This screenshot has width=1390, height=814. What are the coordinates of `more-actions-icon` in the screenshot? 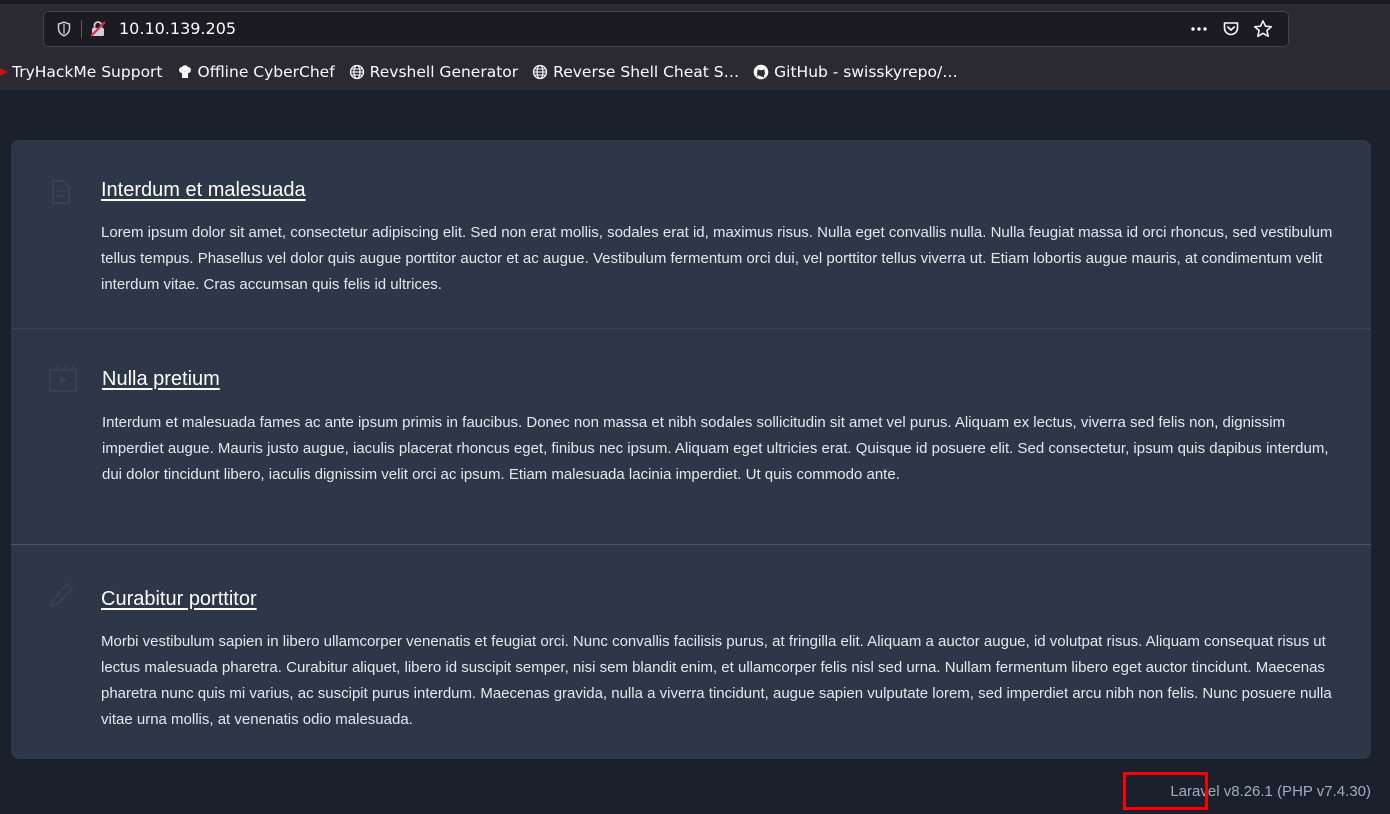 It's located at (1199, 29).